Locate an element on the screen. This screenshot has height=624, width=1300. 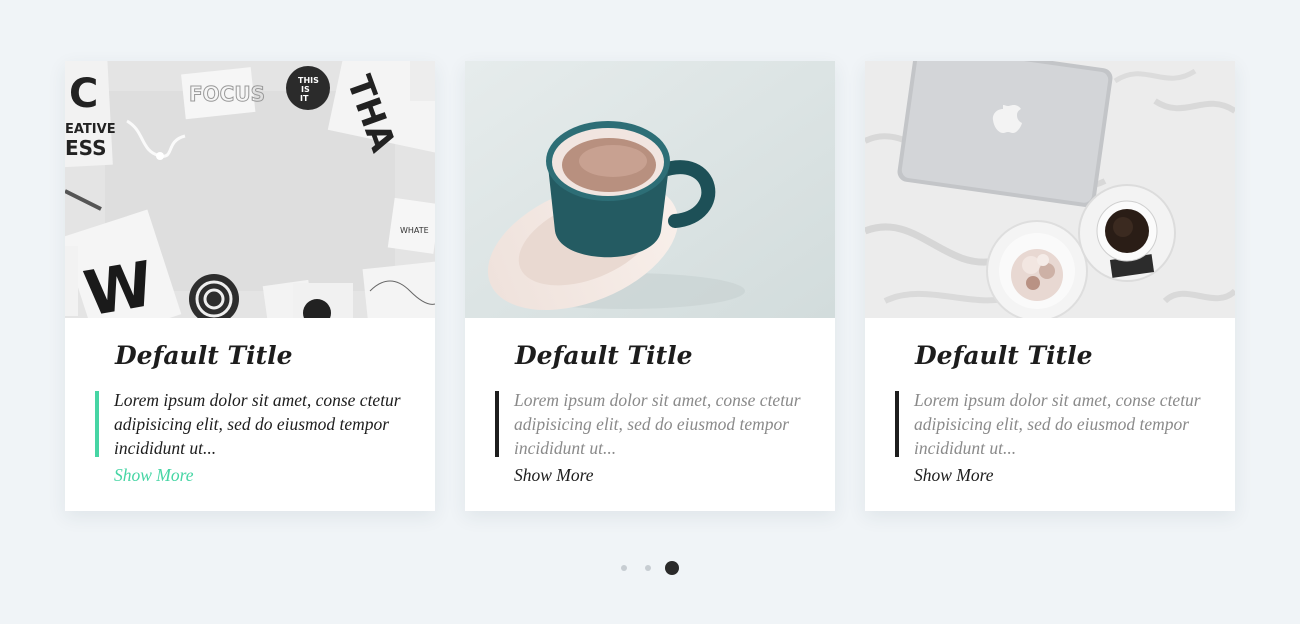
svg-text: C is located at coordinates (83, 94).